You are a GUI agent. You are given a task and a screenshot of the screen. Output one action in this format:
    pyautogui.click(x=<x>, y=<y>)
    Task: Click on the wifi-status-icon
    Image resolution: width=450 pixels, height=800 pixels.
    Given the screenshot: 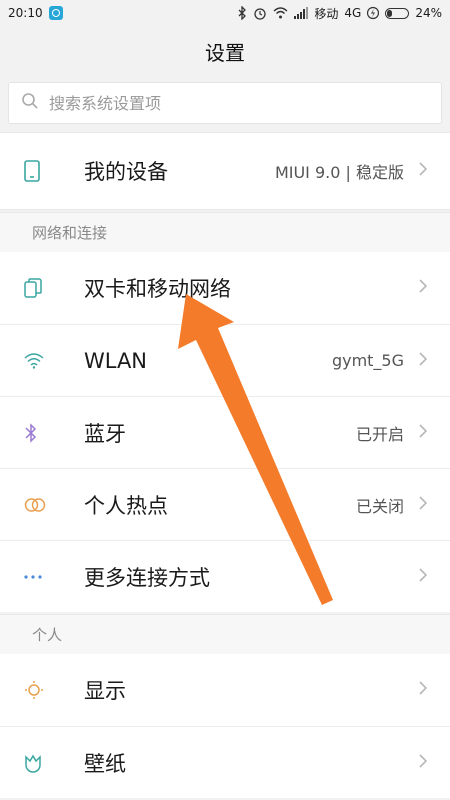 What is the action you would take?
    pyautogui.click(x=280, y=13)
    